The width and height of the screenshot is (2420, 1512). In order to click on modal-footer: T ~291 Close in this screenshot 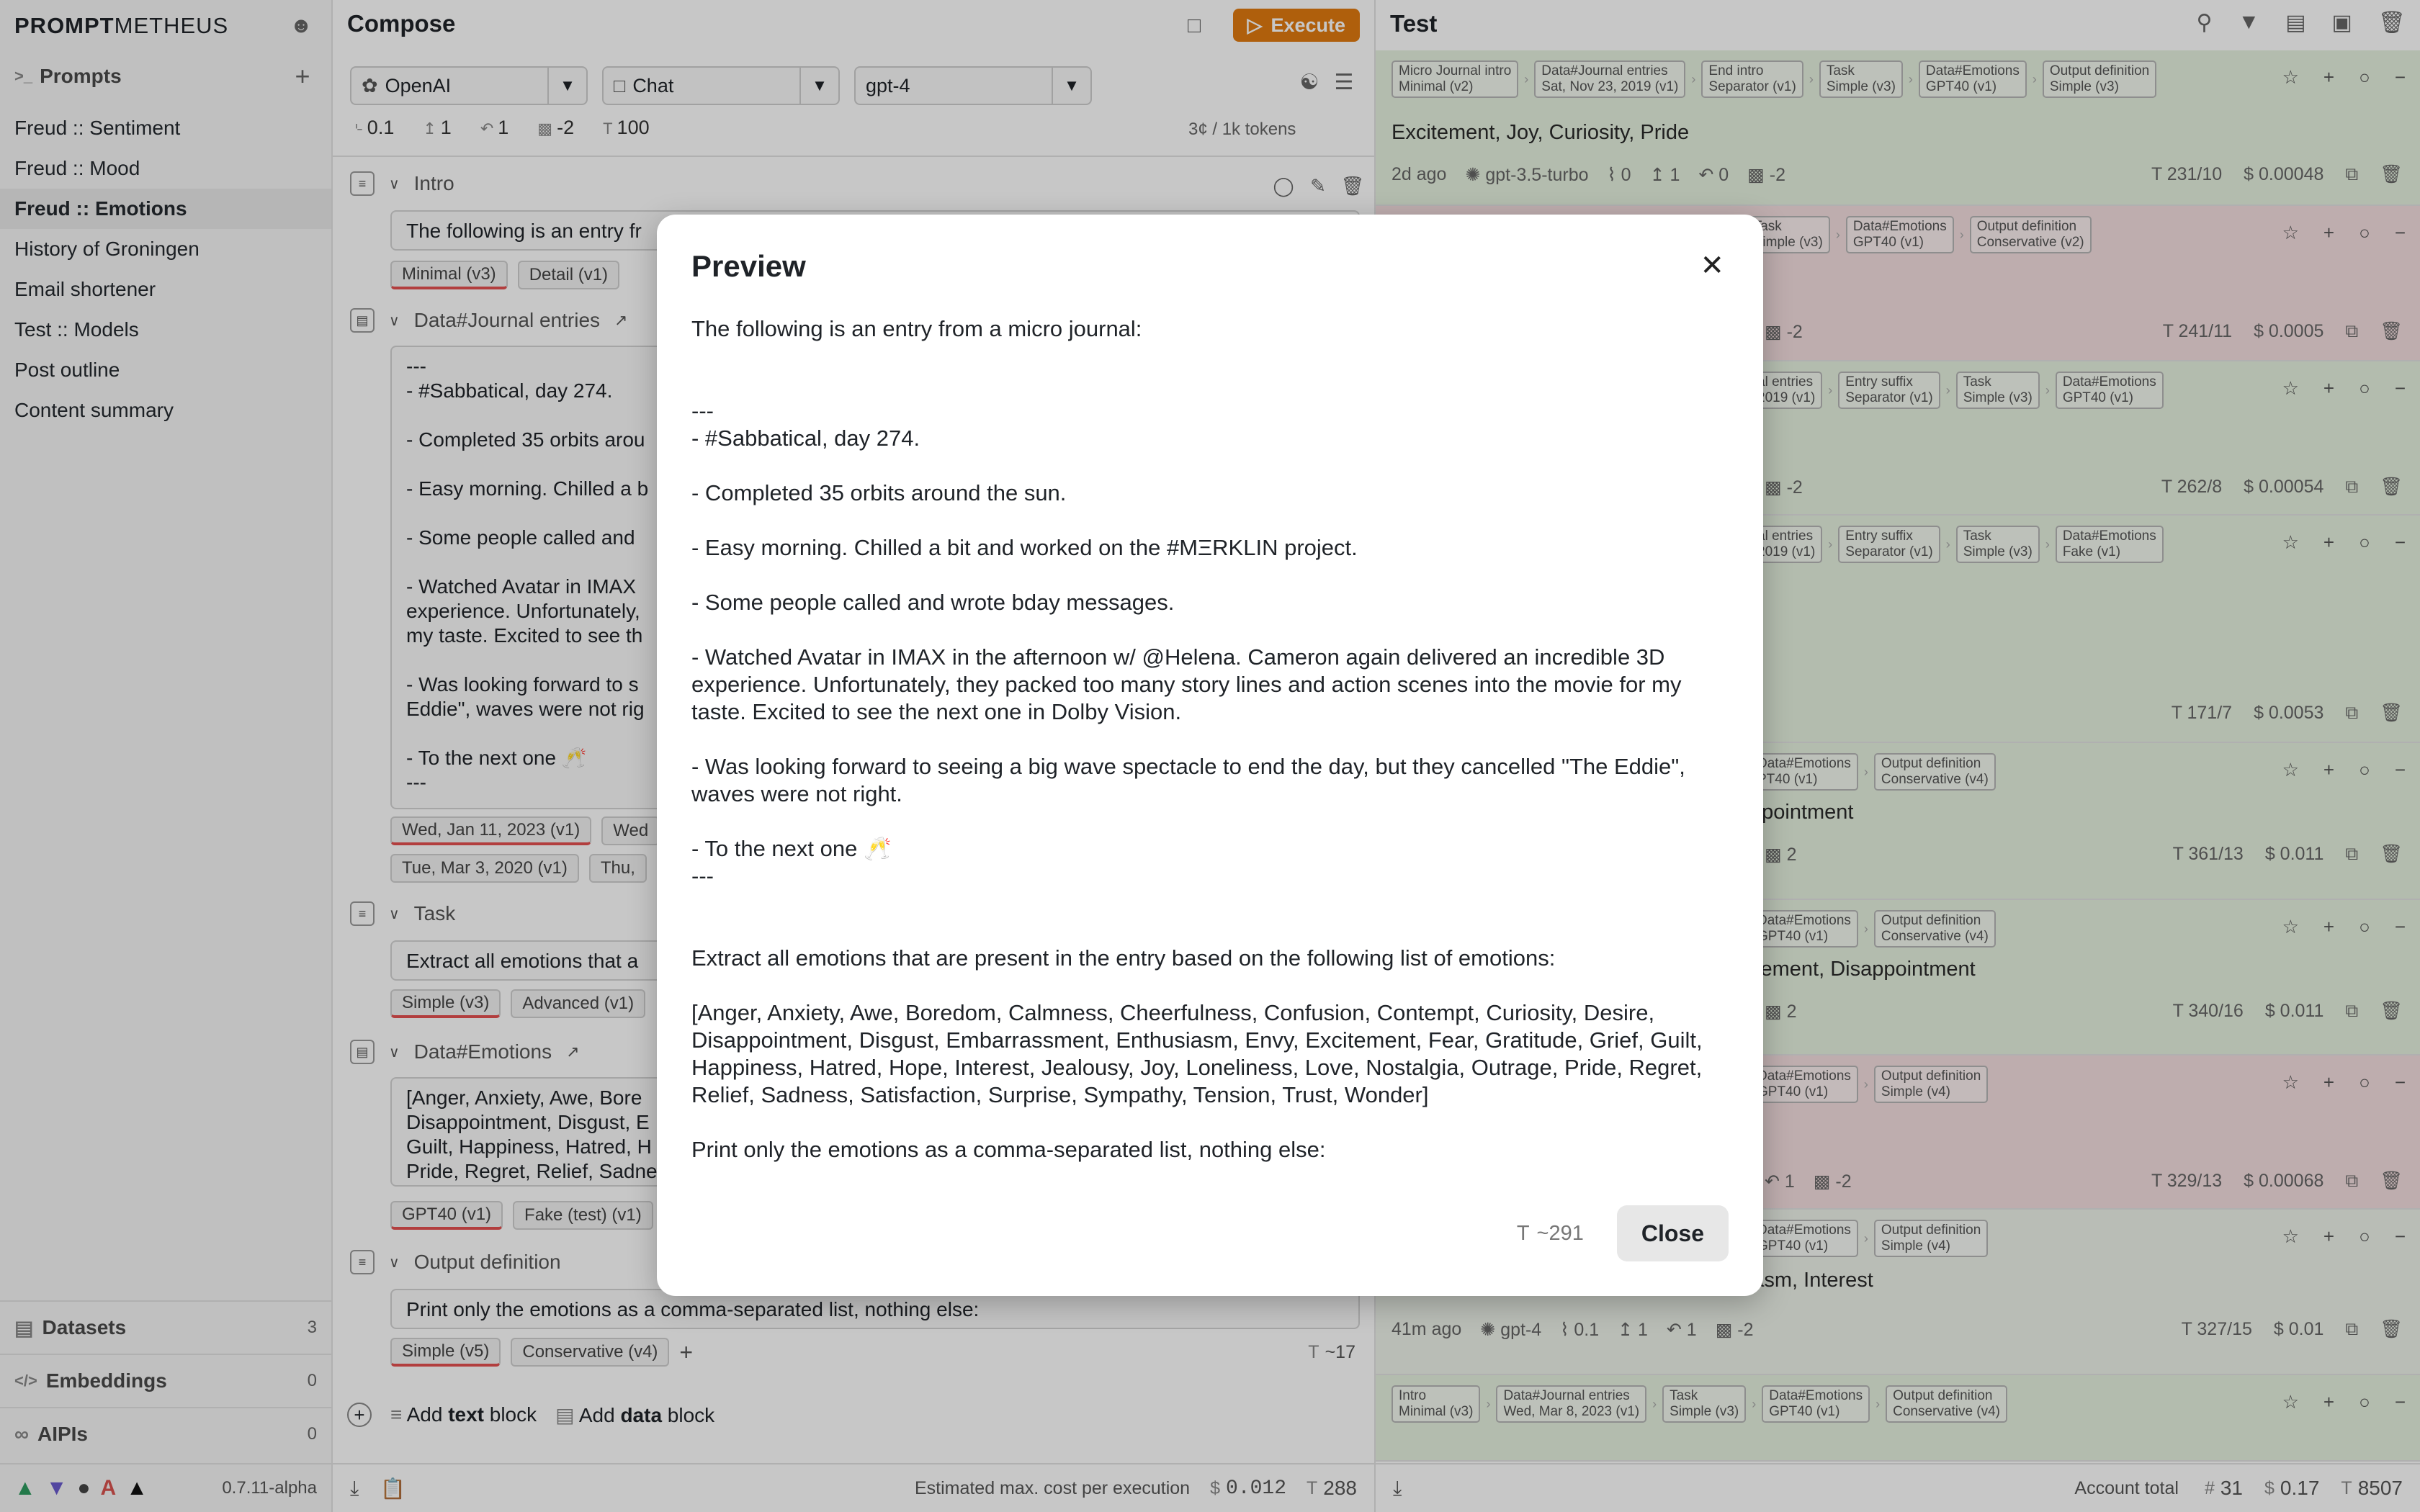, I will do `click(1623, 1233)`.